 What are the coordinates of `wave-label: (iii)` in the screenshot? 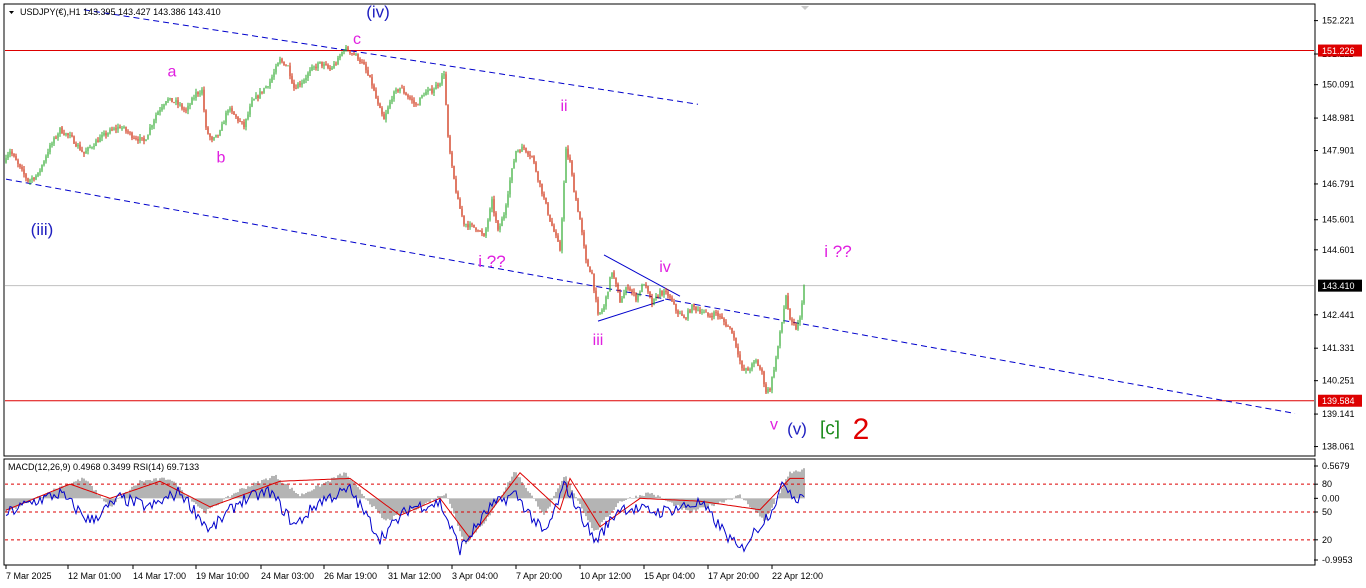 It's located at (42, 229).